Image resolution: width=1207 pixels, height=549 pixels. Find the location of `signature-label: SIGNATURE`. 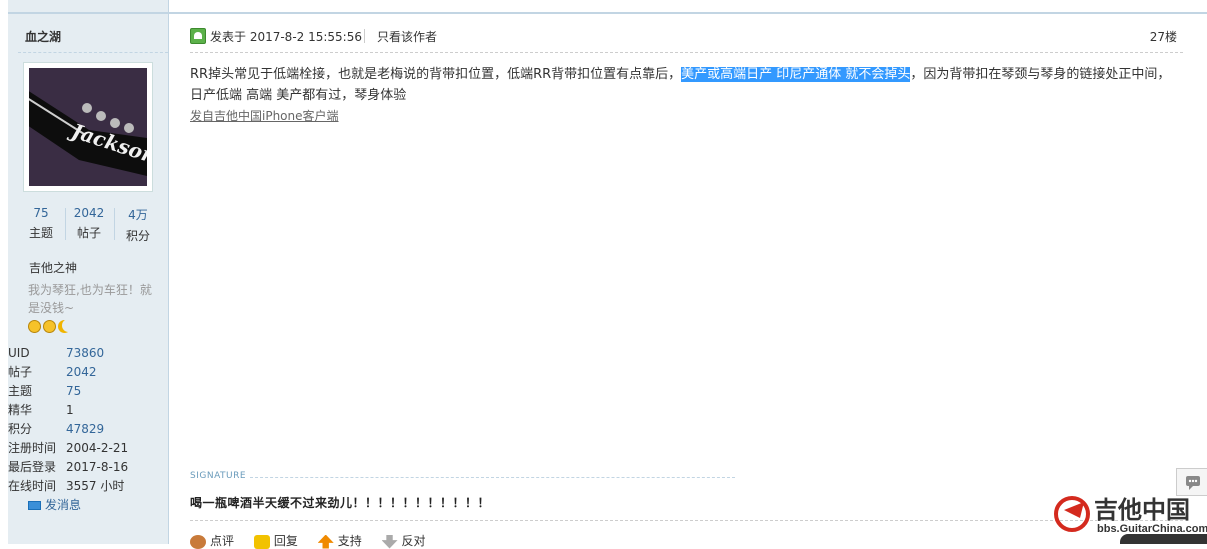

signature-label: SIGNATURE is located at coordinates (218, 476).